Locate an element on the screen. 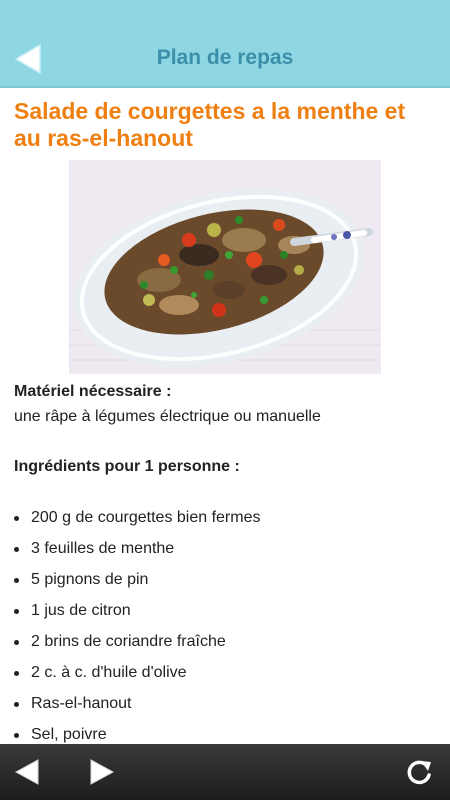 The image size is (450, 800). next-arrow-icon is located at coordinates (102, 772).